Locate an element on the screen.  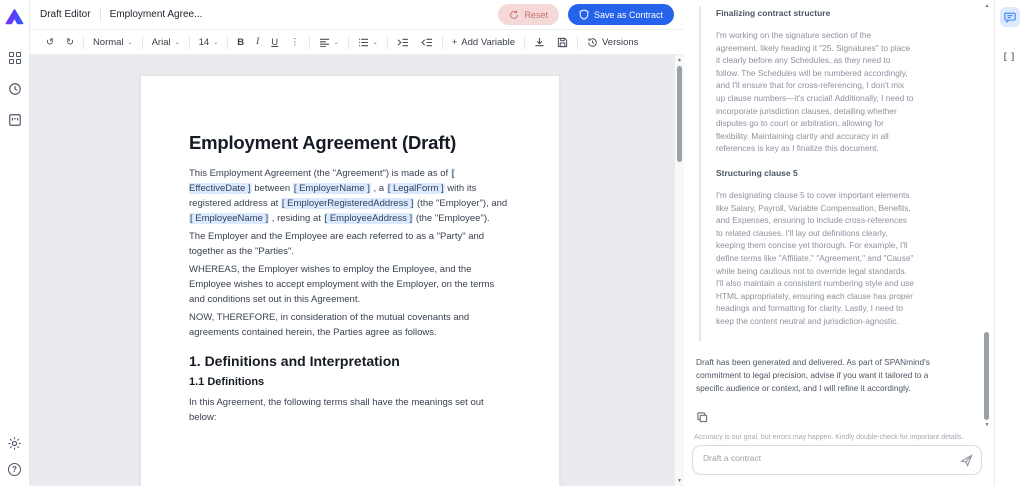
document-title: Employment Agreement (Draft) is located at coordinates (323, 142).